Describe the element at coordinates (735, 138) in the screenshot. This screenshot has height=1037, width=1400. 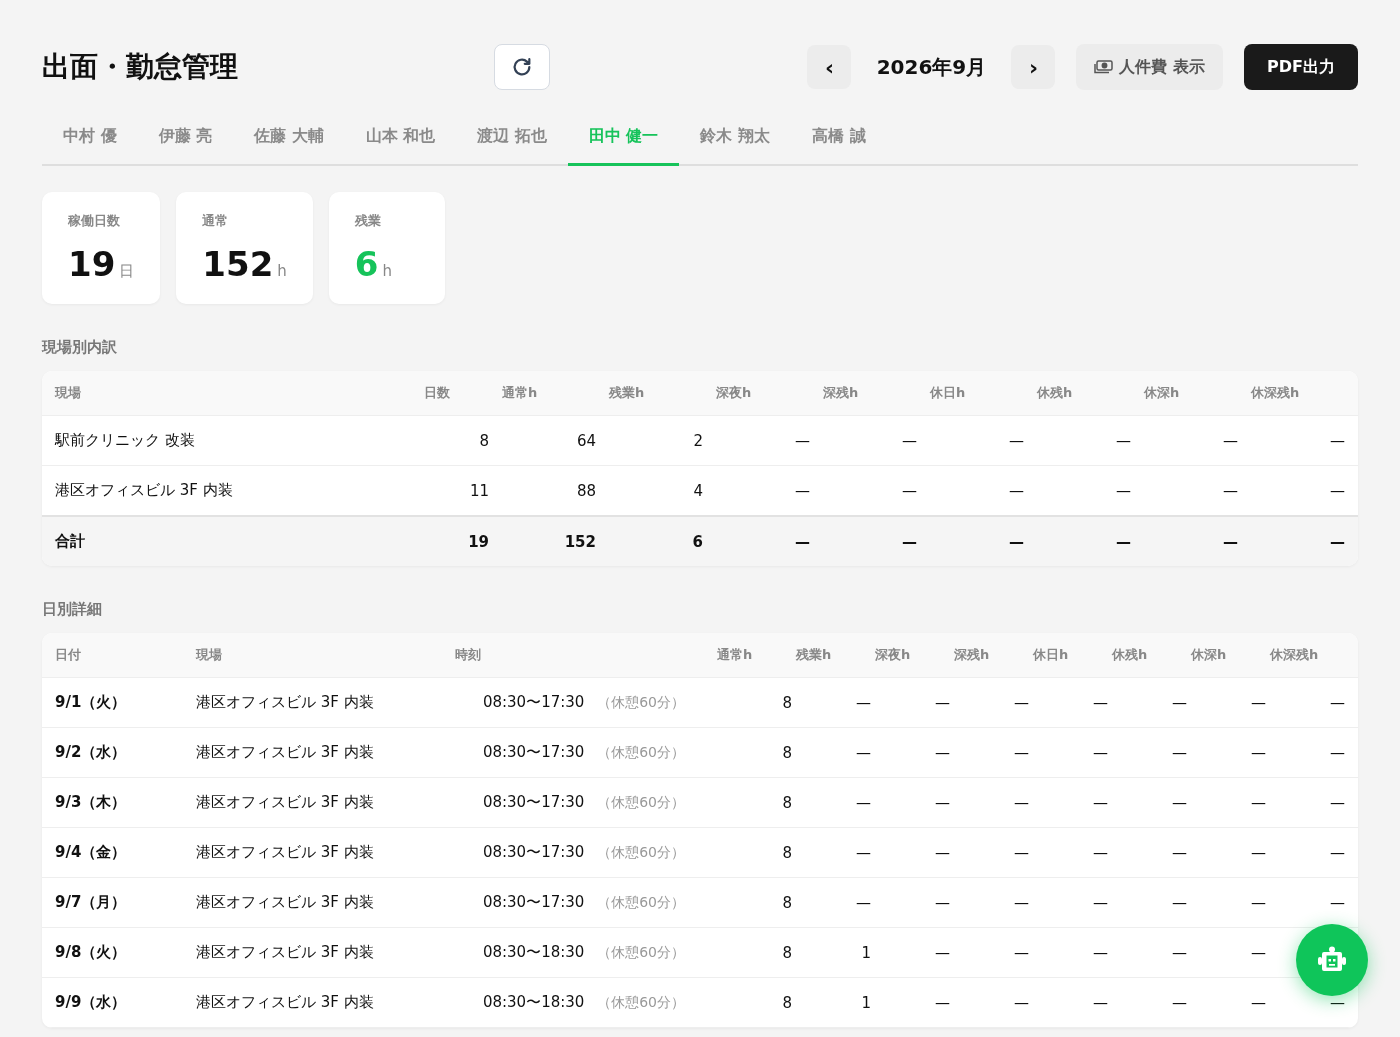
I see `employee-tab: 鈴木 翔太` at that location.